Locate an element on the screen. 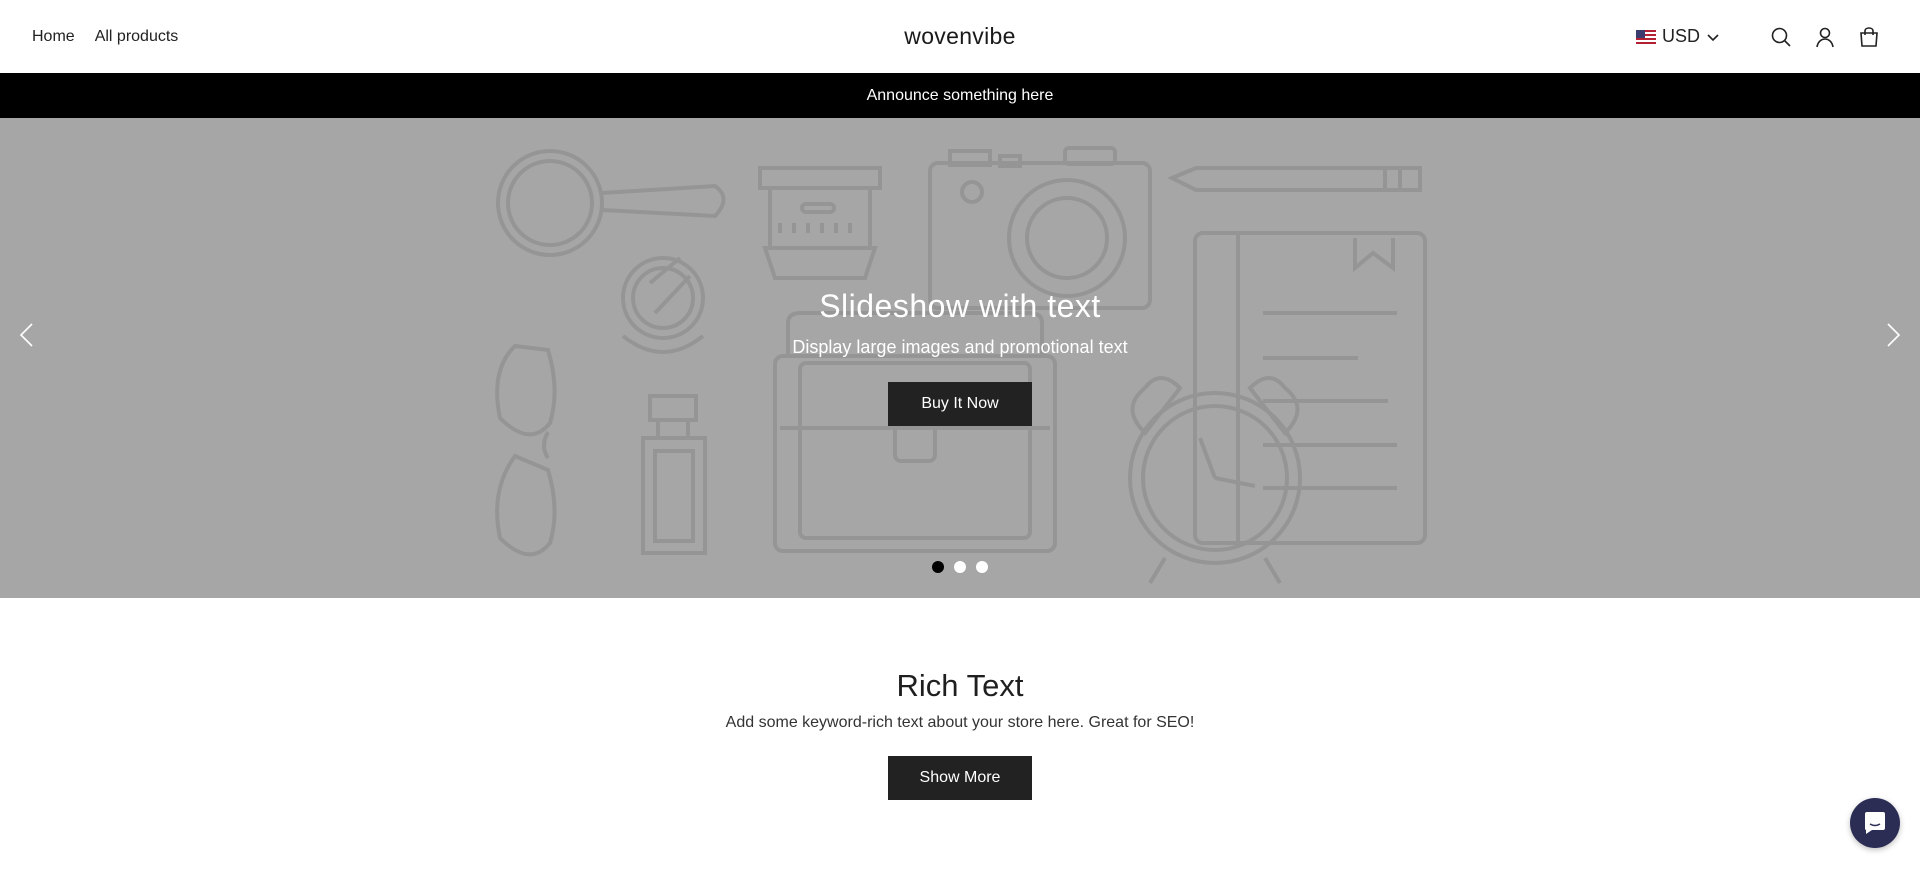 This screenshot has width=1920, height=888. currency-label: USD is located at coordinates (1680, 36).